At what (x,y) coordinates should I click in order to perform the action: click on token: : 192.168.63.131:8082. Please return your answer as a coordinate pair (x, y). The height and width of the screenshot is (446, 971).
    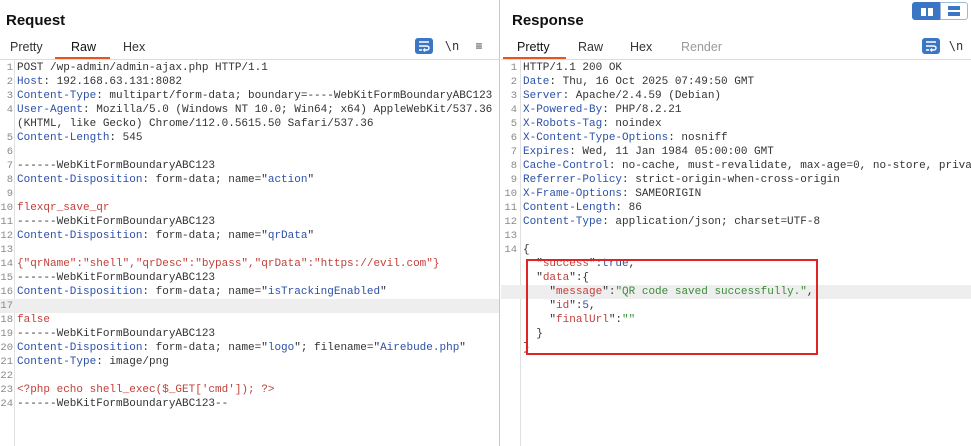
    Looking at the image, I should click on (113, 82).